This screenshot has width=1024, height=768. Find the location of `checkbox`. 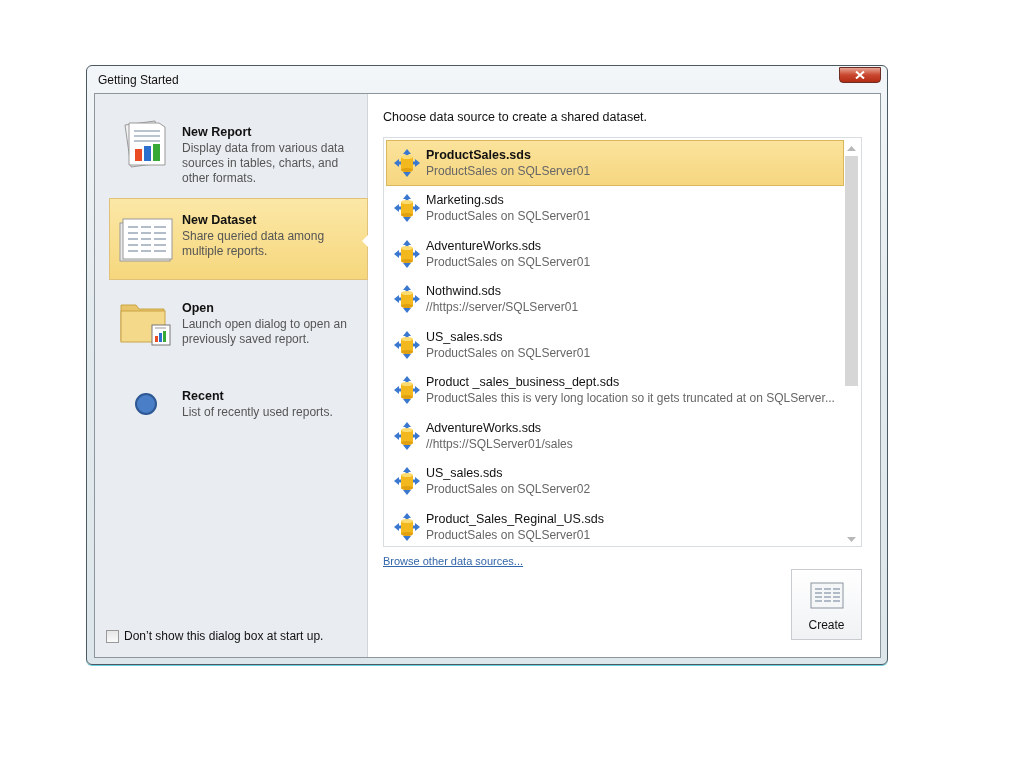

checkbox is located at coordinates (112, 636).